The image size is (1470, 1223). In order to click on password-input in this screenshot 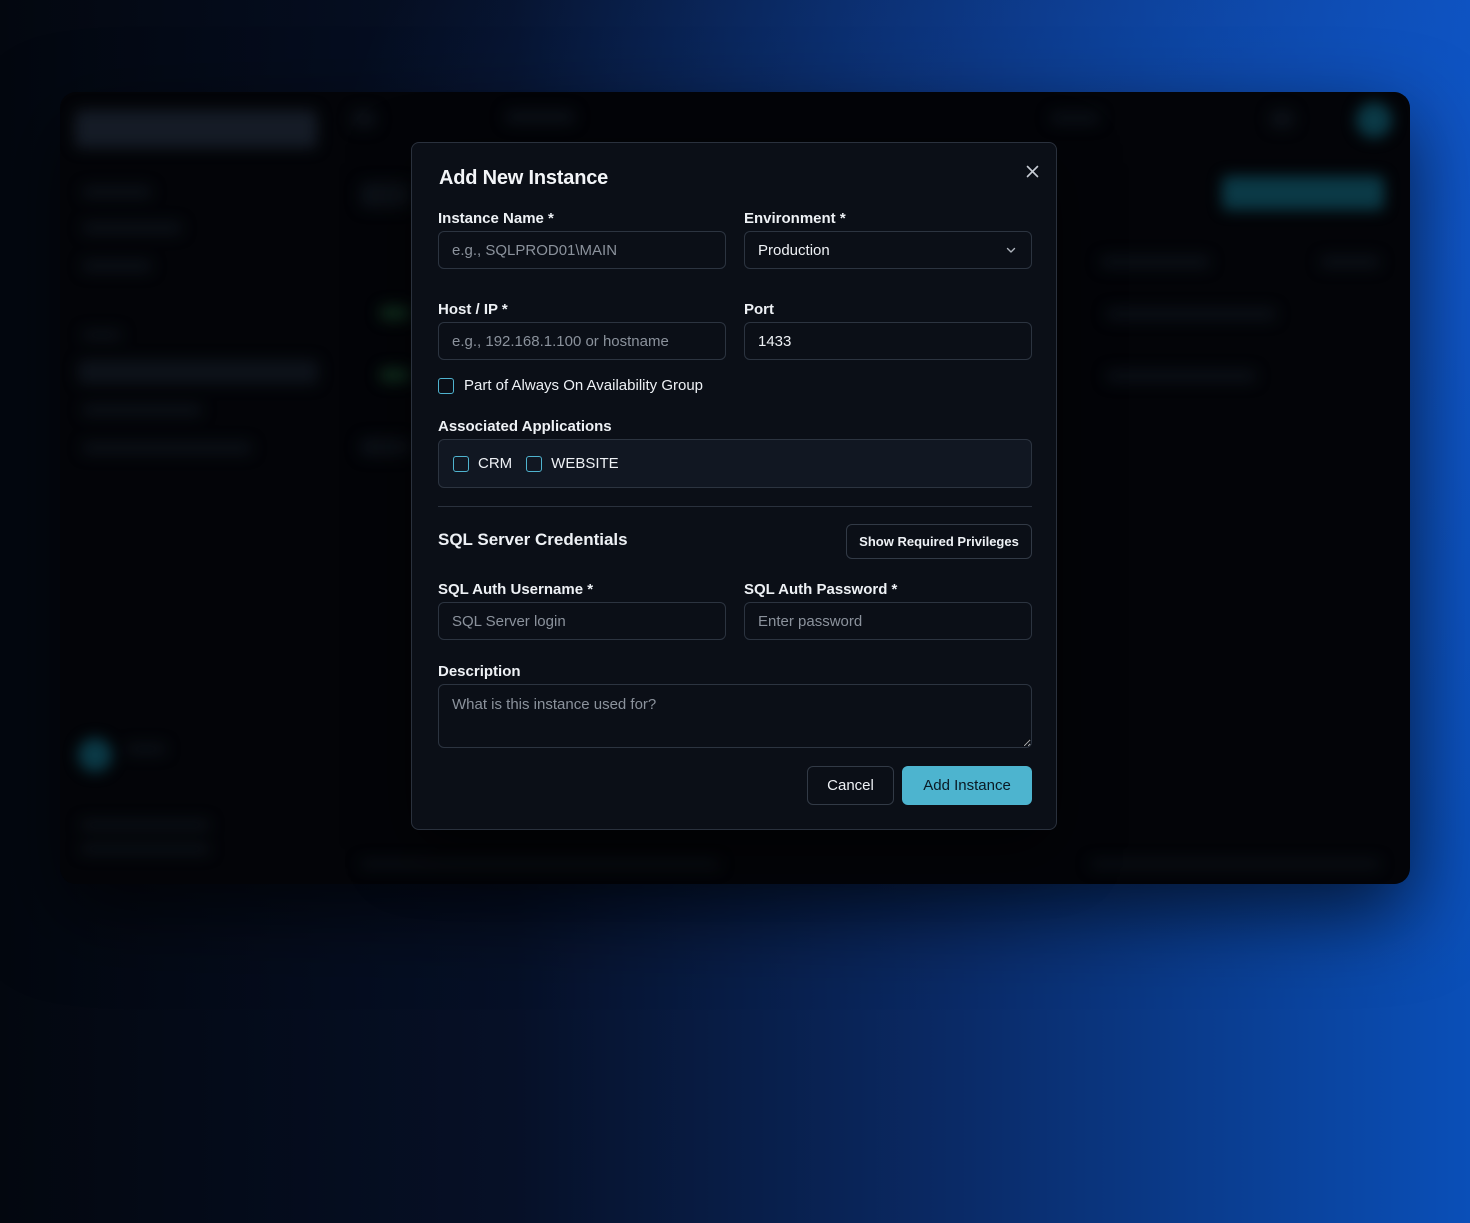, I will do `click(888, 621)`.